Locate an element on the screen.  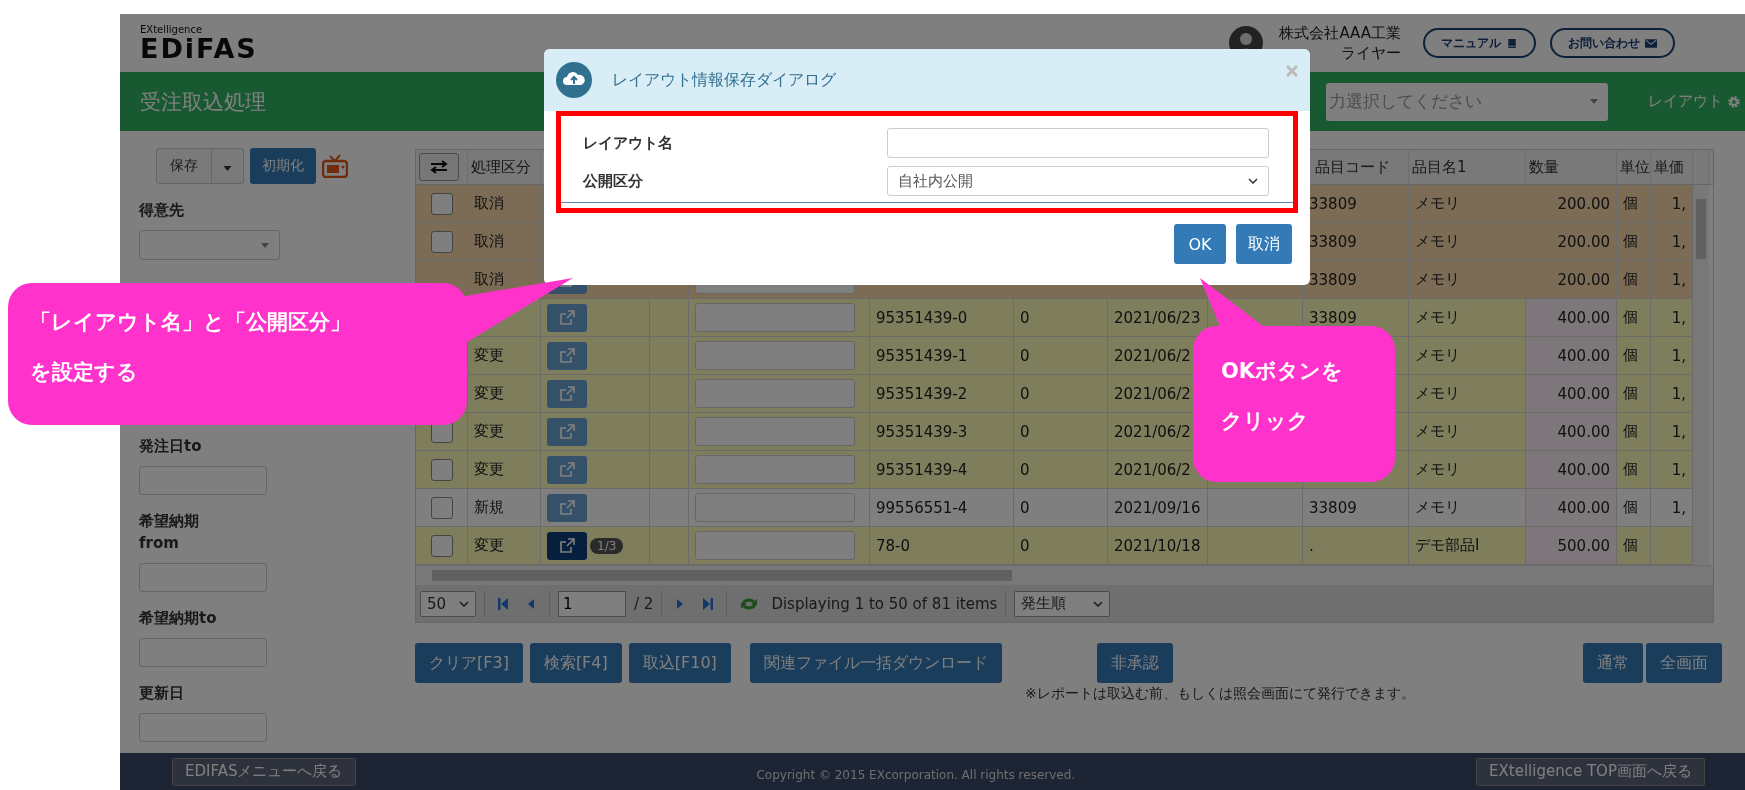
action-button: 取込[F10] is located at coordinates (679, 663).